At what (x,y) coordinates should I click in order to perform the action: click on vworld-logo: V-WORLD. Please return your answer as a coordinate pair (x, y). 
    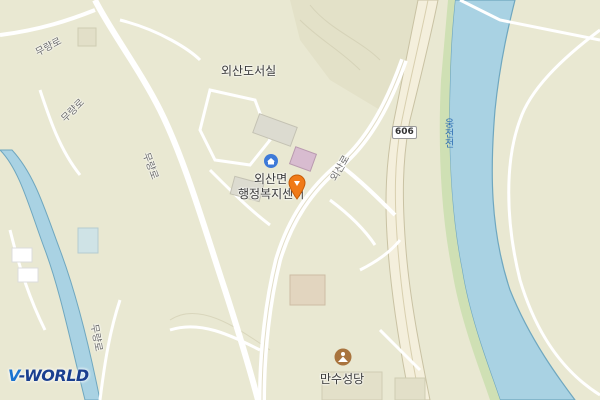
    Looking at the image, I should click on (48, 375).